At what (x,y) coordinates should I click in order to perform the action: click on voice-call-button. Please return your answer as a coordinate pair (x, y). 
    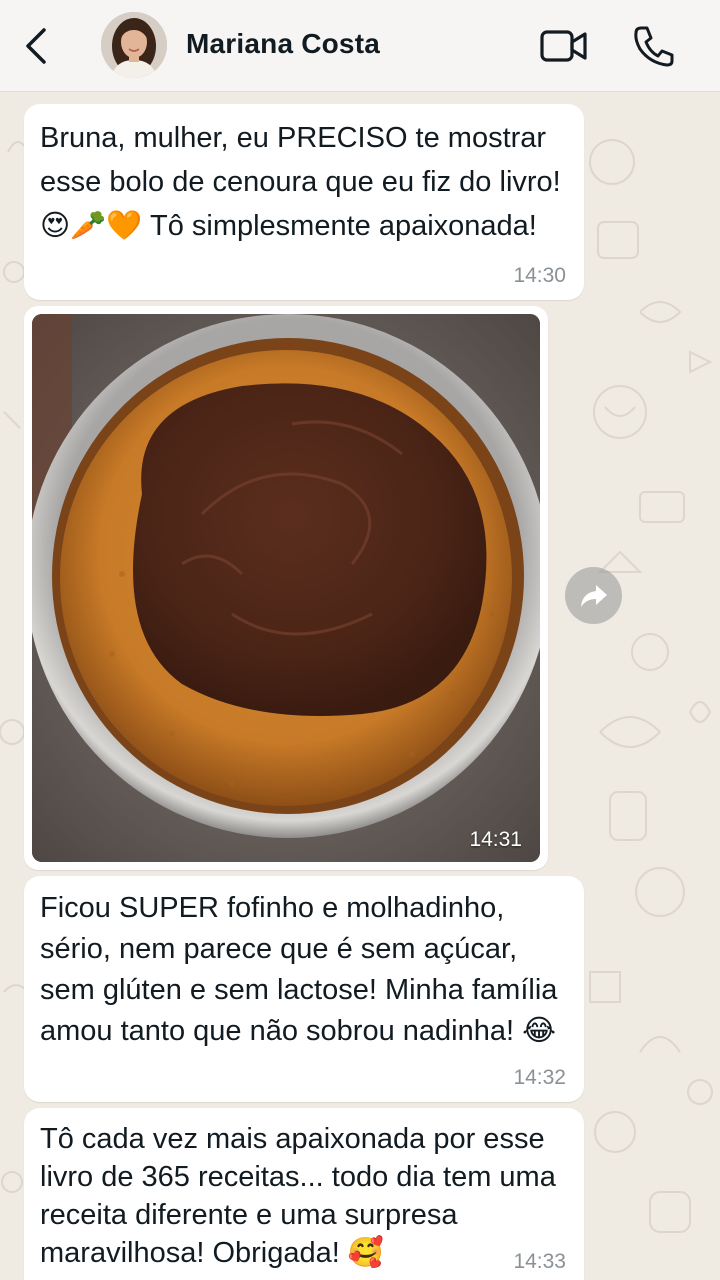
    Looking at the image, I should click on (653, 46).